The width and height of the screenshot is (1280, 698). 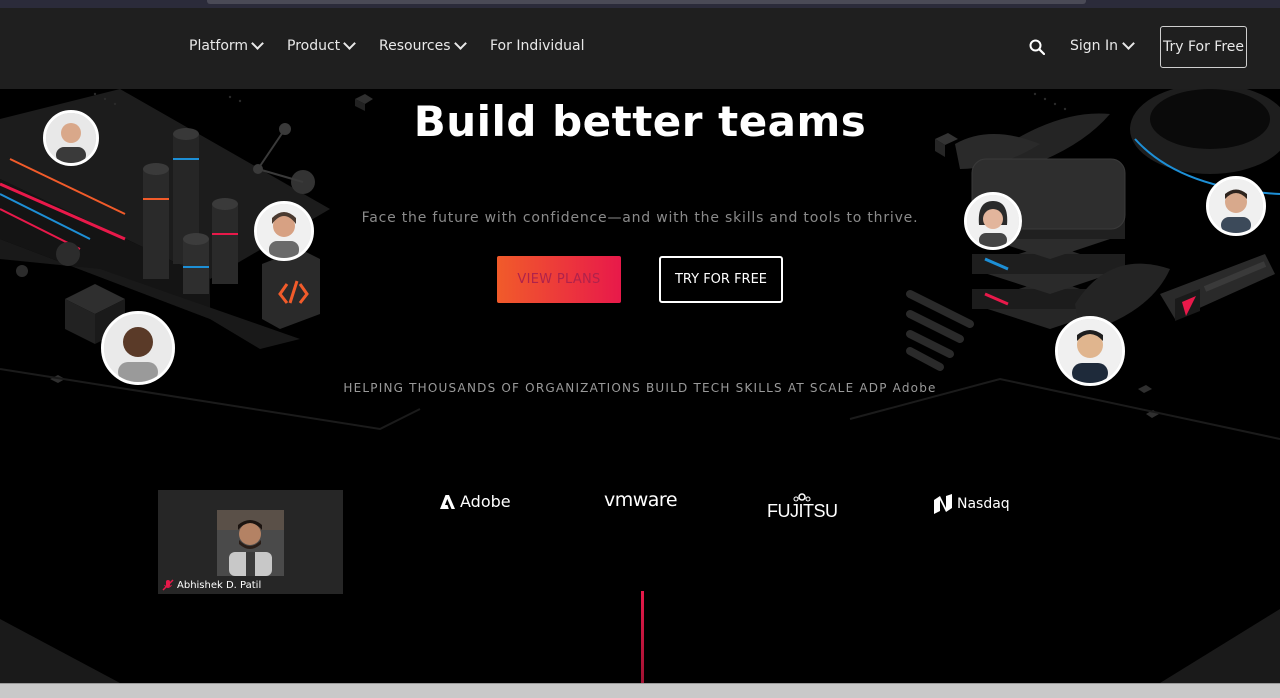 I want to click on sign-in-menu: Sign In, so click(x=1102, y=45).